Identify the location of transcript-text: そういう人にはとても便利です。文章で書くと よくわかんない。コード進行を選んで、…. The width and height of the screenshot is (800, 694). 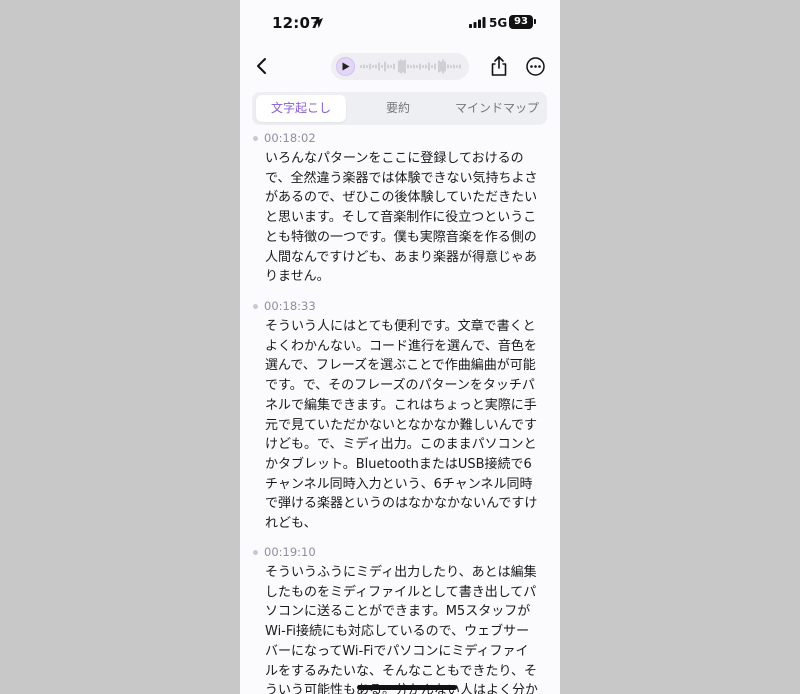
(401, 425).